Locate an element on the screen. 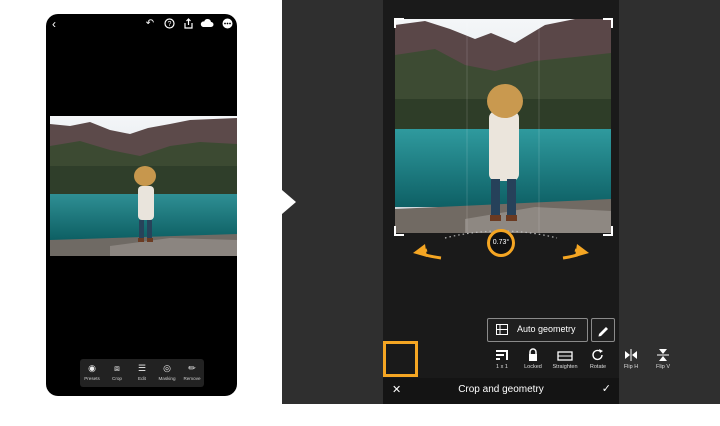 Image resolution: width=720 pixels, height=426 pixels. pencil-button is located at coordinates (603, 330).